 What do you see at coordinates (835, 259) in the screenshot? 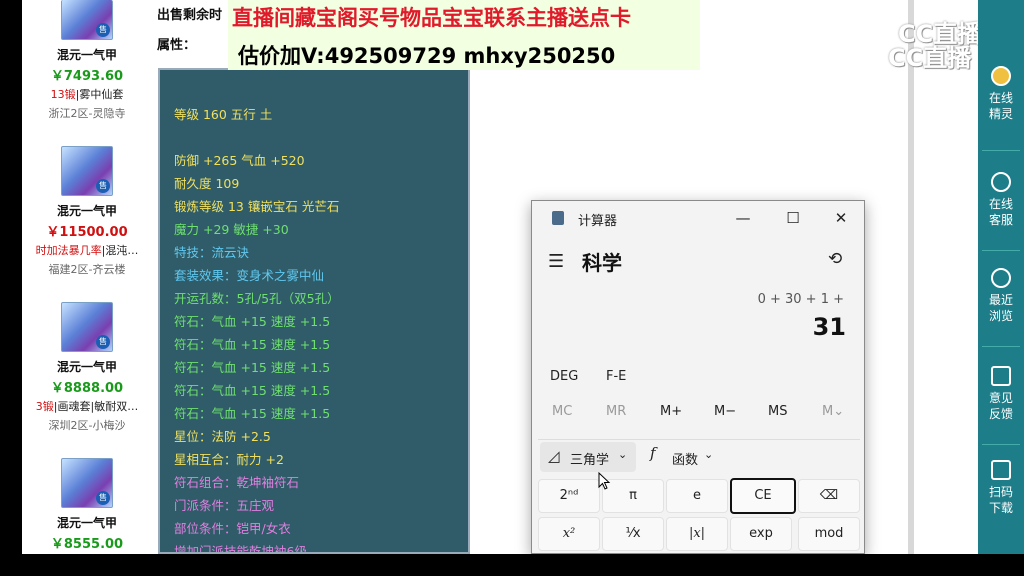
I see `history-icon: ⟲` at bounding box center [835, 259].